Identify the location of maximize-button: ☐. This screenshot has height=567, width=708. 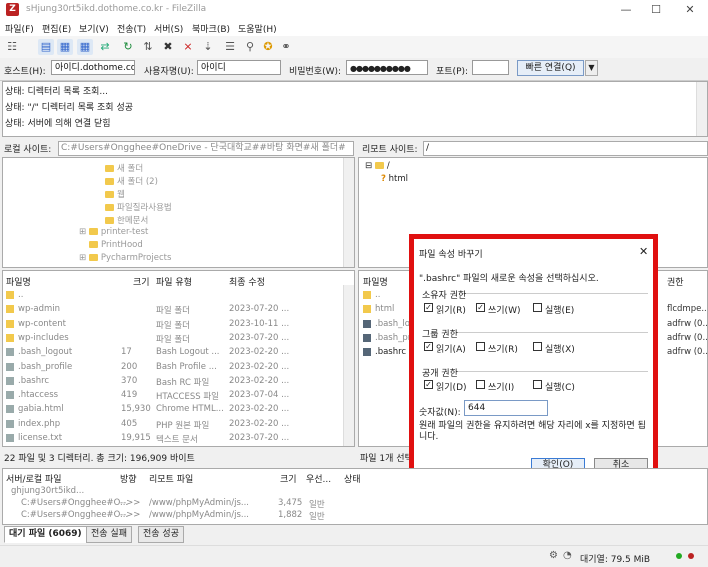
(656, 10).